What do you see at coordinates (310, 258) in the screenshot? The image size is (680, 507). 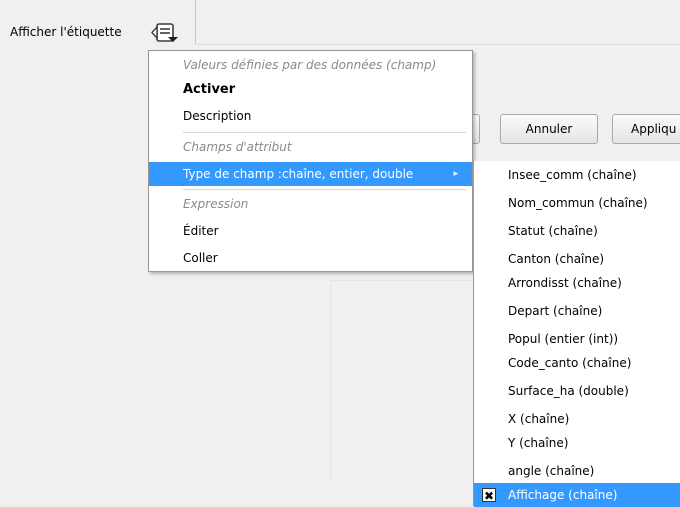 I see `menu-item-paste: Coller` at bounding box center [310, 258].